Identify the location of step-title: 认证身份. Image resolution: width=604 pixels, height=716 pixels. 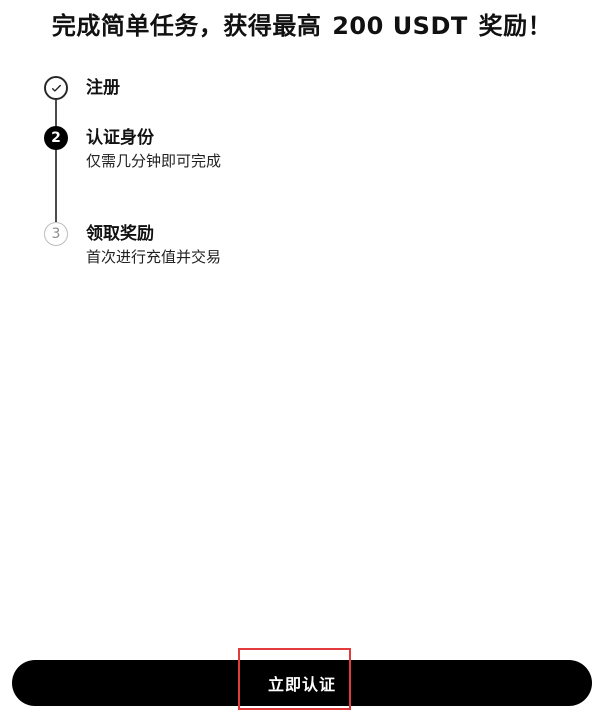
(120, 138).